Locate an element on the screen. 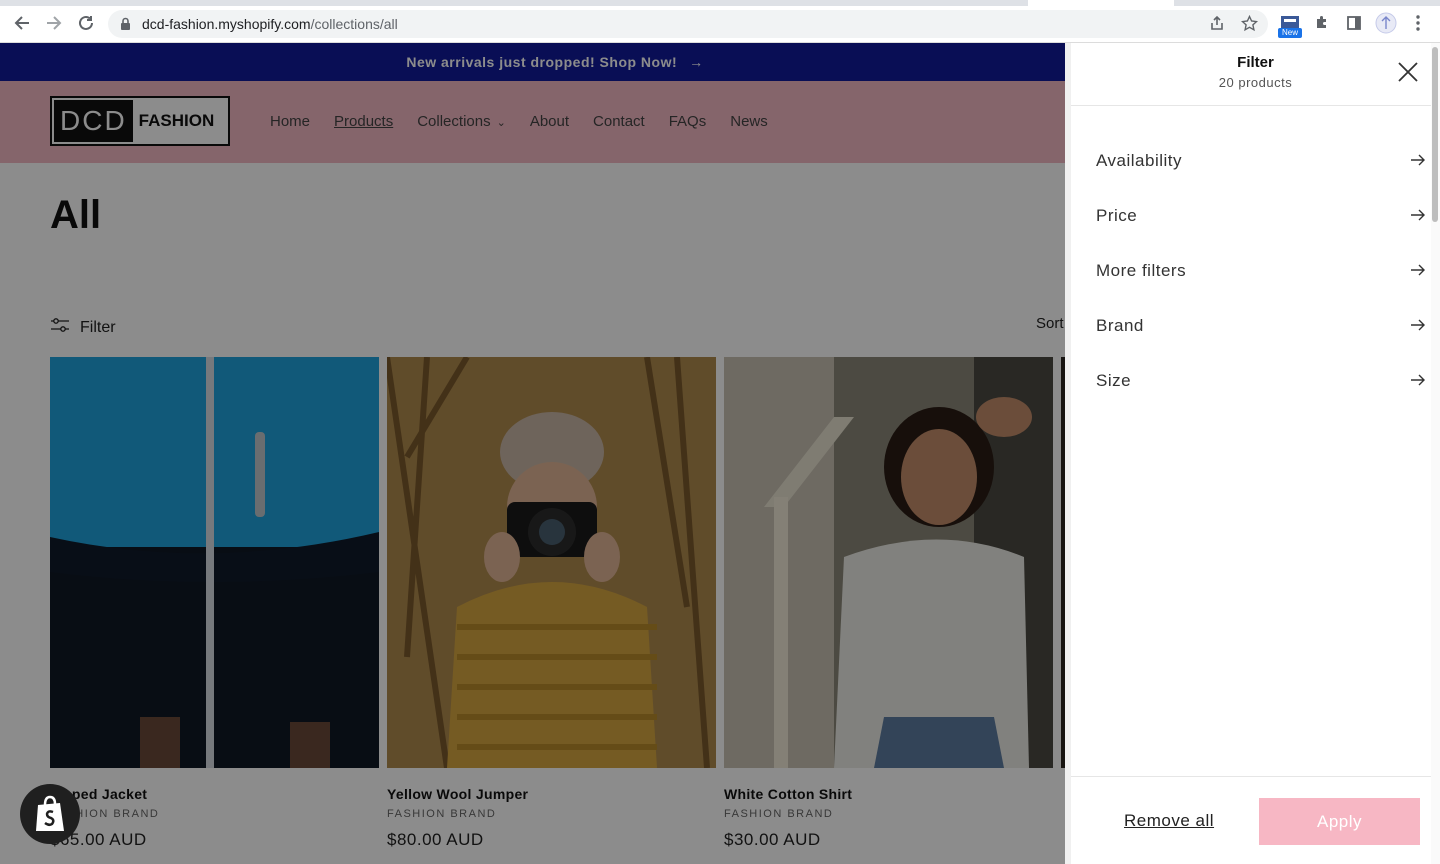 Image resolution: width=1440 pixels, height=864 pixels. drawer-footer: Remove all Apply is located at coordinates (1255, 820).